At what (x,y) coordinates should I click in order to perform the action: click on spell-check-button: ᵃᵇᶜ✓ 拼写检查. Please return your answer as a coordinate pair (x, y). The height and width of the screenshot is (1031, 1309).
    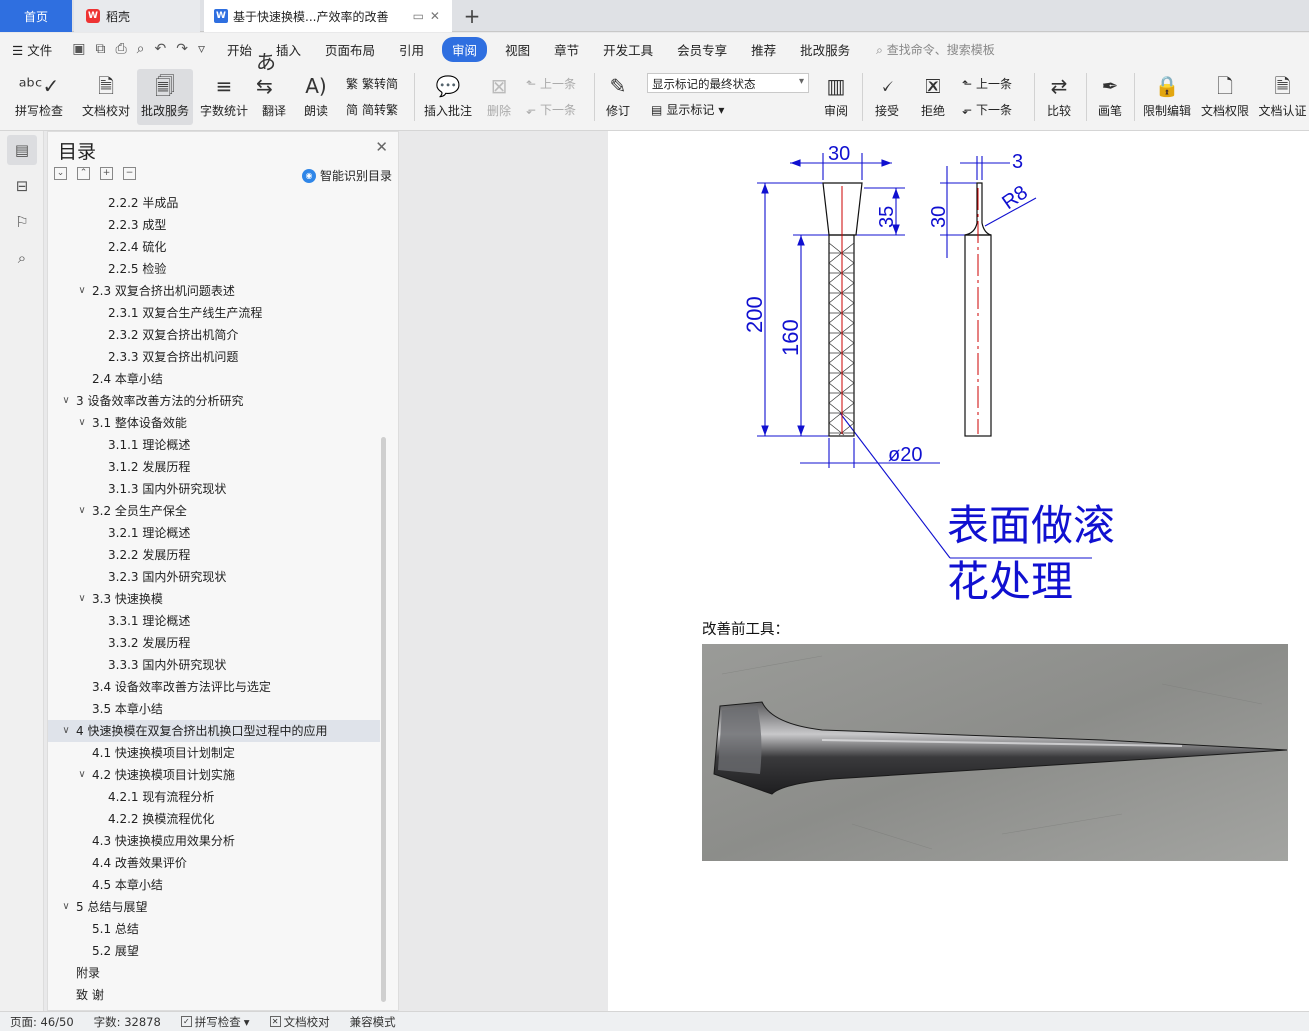
    Looking at the image, I should click on (39, 97).